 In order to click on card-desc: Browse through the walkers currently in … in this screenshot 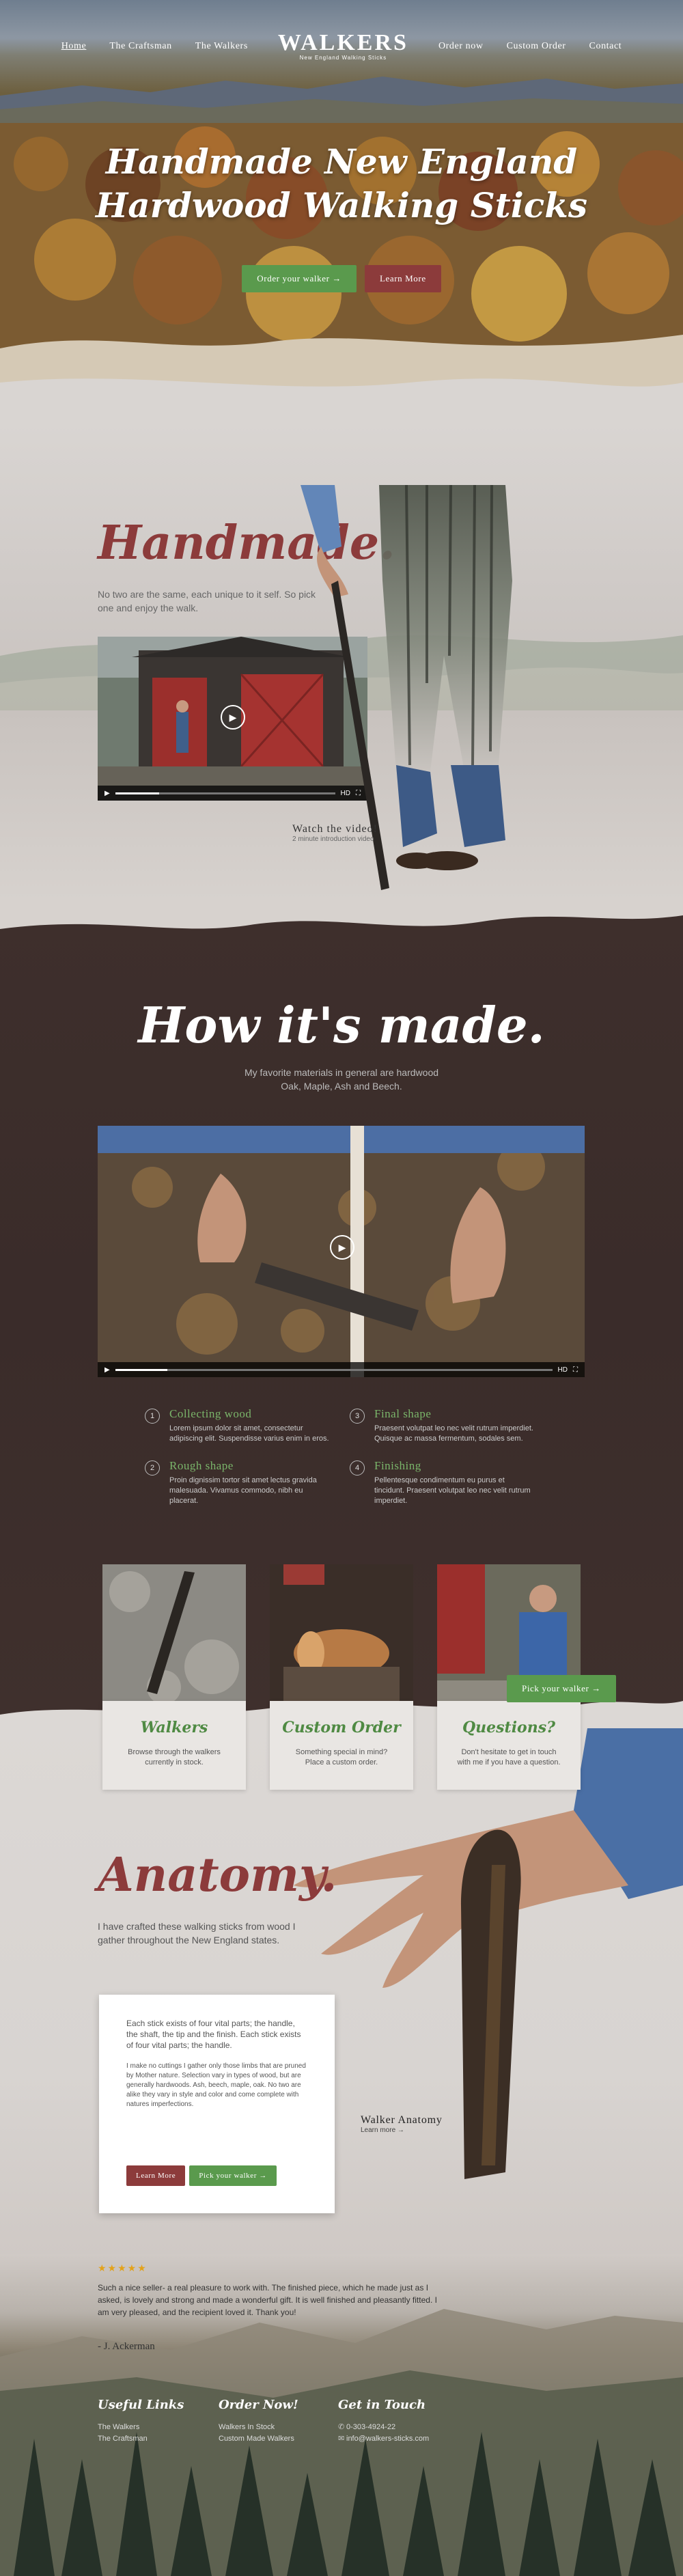, I will do `click(174, 1758)`.